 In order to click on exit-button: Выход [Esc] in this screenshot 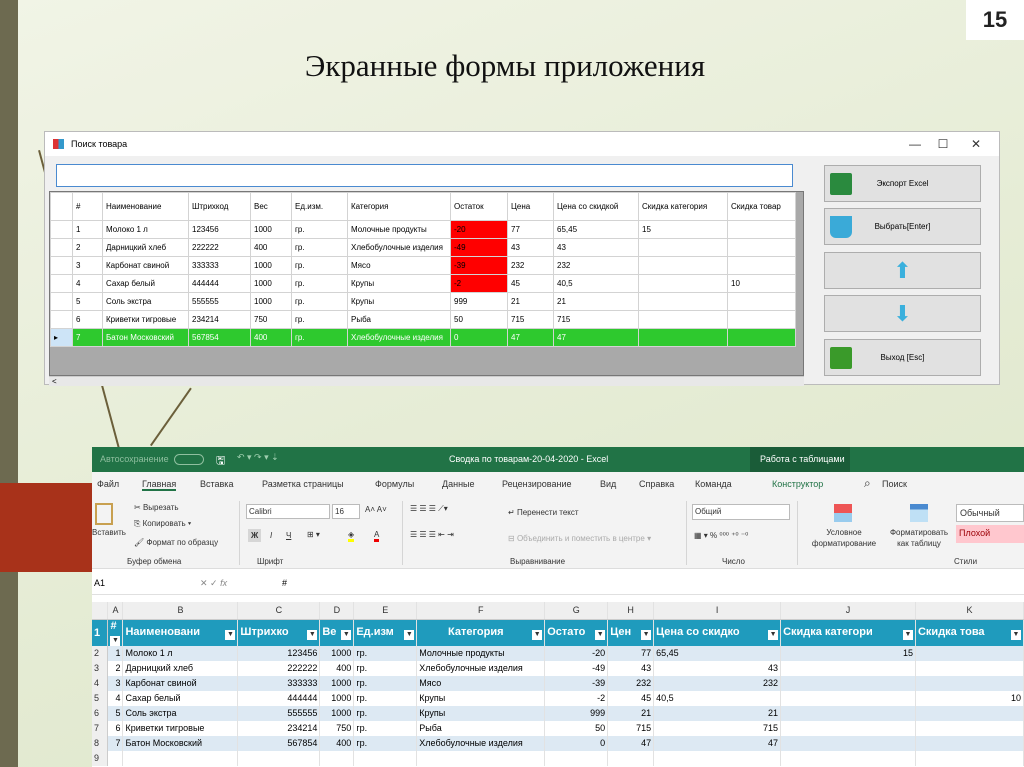, I will do `click(902, 357)`.